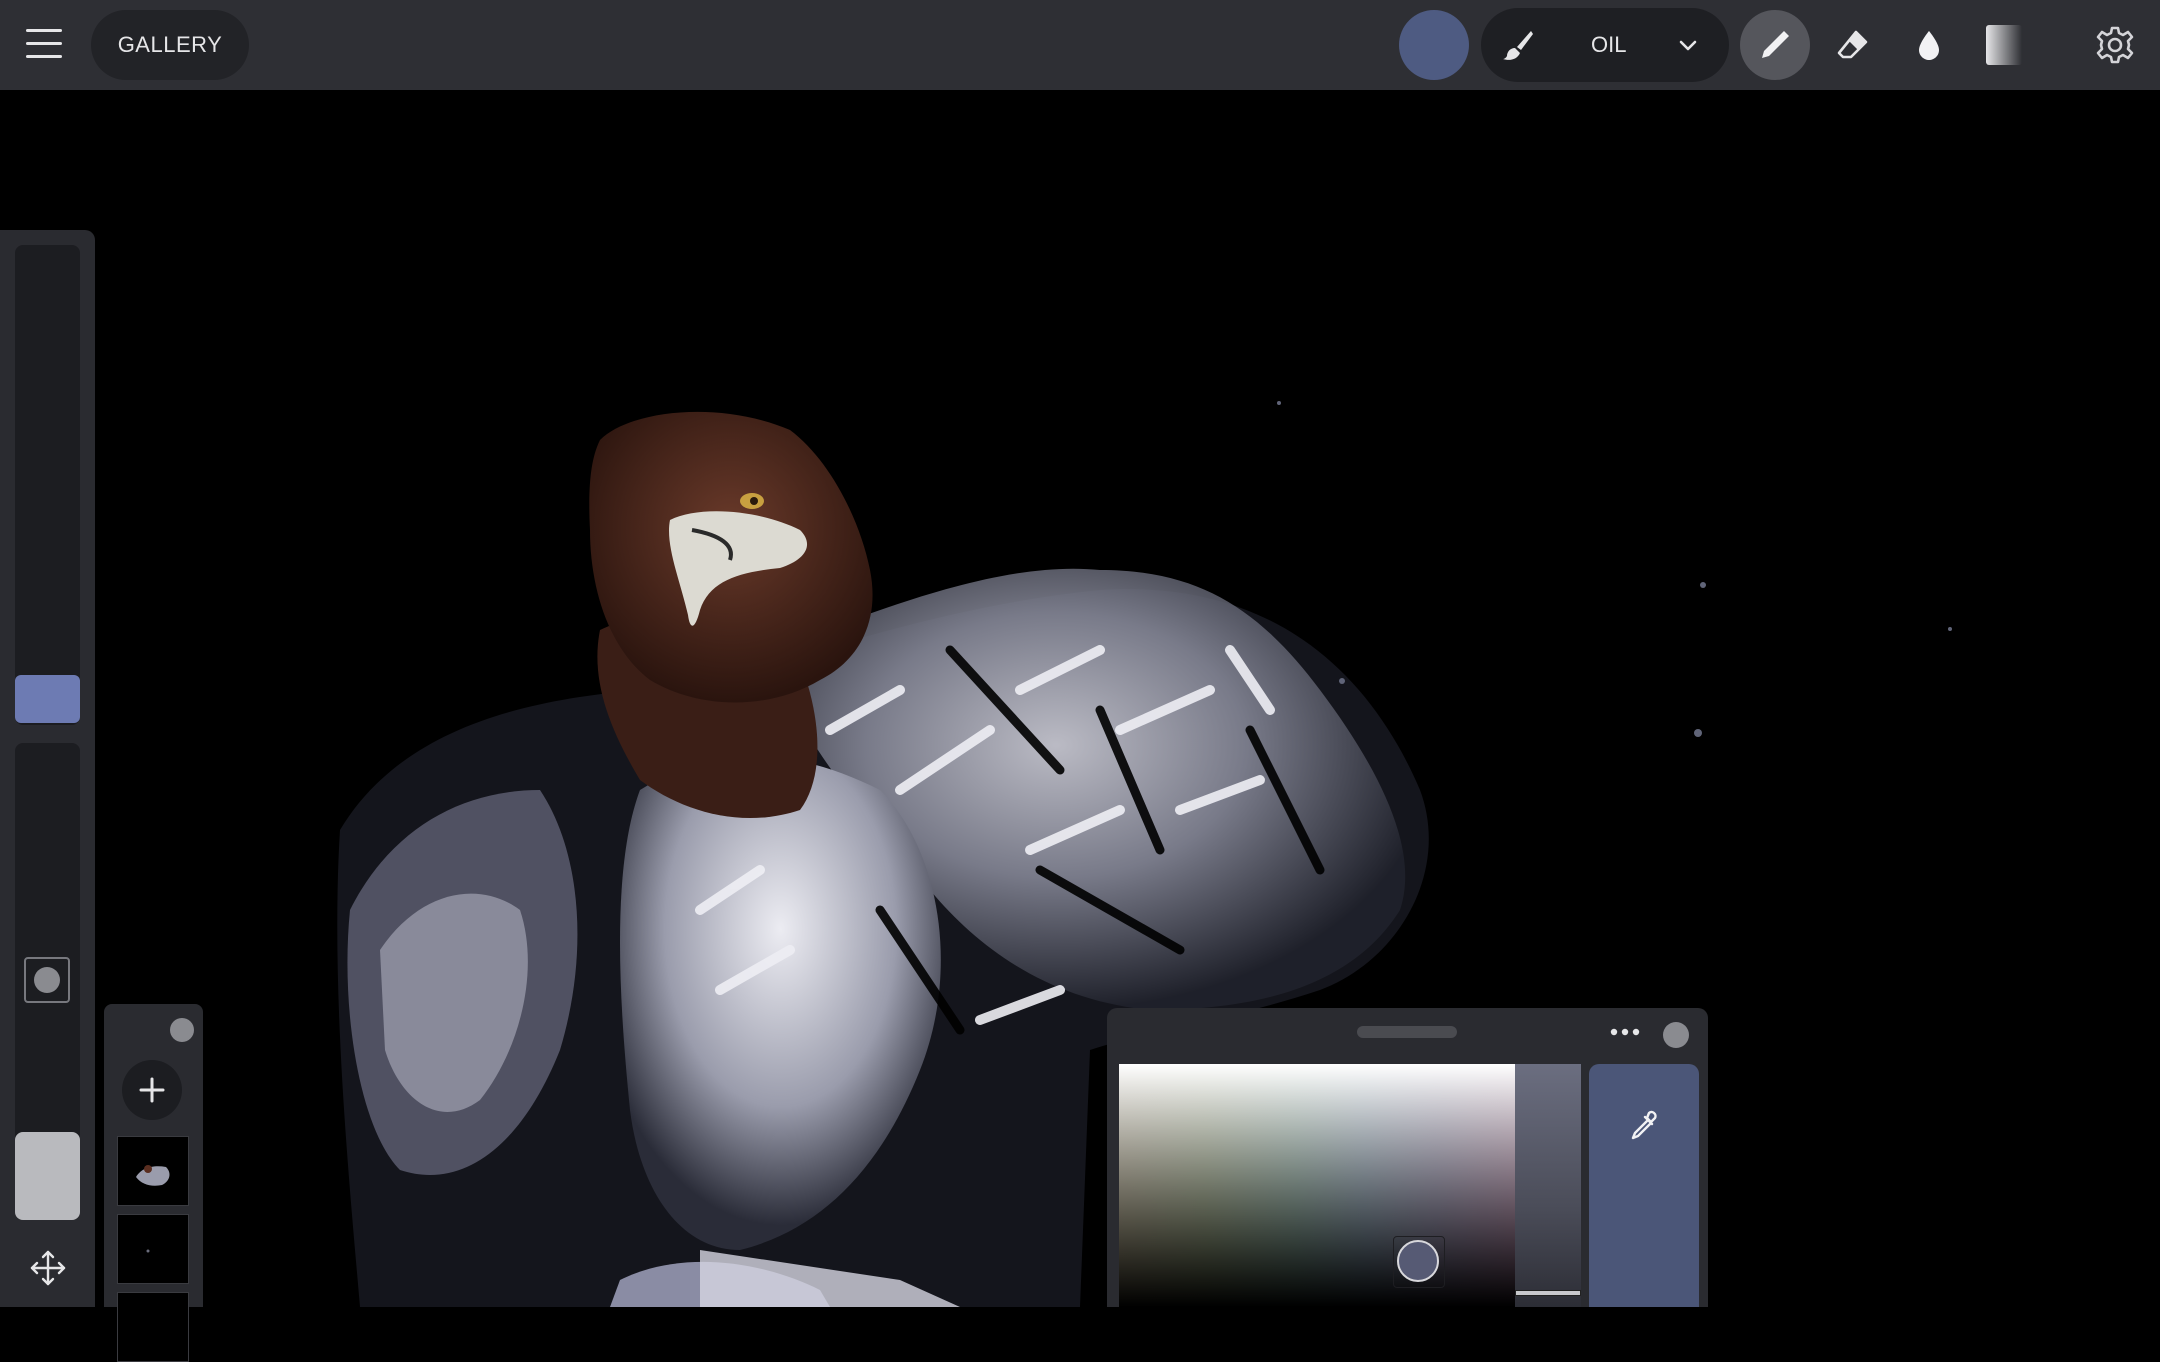 The image size is (2160, 1362). What do you see at coordinates (182, 1030) in the screenshot?
I see `layers-panel-toggle` at bounding box center [182, 1030].